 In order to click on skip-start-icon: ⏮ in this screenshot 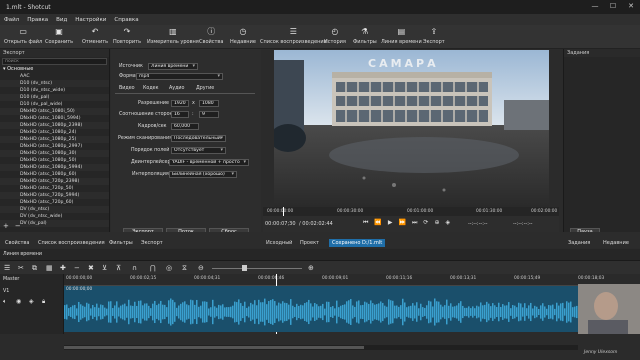, I will do `click(365, 223)`.